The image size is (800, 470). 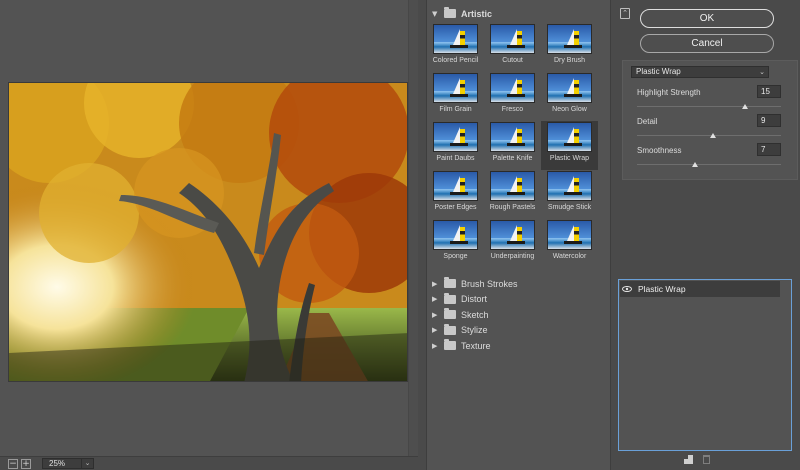 What do you see at coordinates (512, 256) in the screenshot?
I see `filter-thumbnail-label: Underpainting` at bounding box center [512, 256].